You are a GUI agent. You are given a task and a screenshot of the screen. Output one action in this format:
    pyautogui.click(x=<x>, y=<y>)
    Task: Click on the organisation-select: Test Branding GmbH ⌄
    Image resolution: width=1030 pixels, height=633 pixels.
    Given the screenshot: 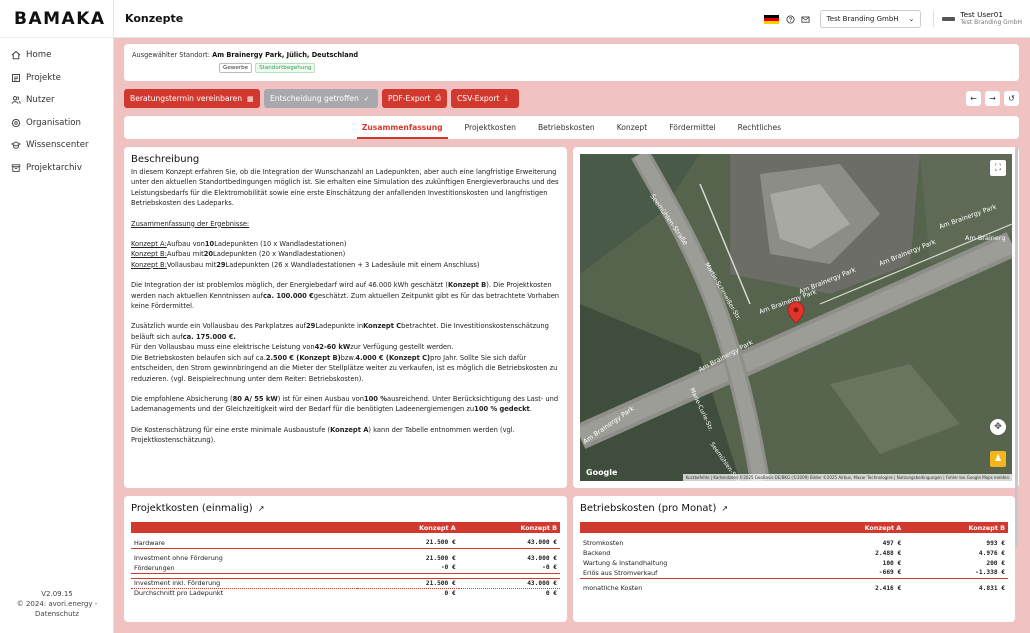 What is the action you would take?
    pyautogui.click(x=870, y=19)
    